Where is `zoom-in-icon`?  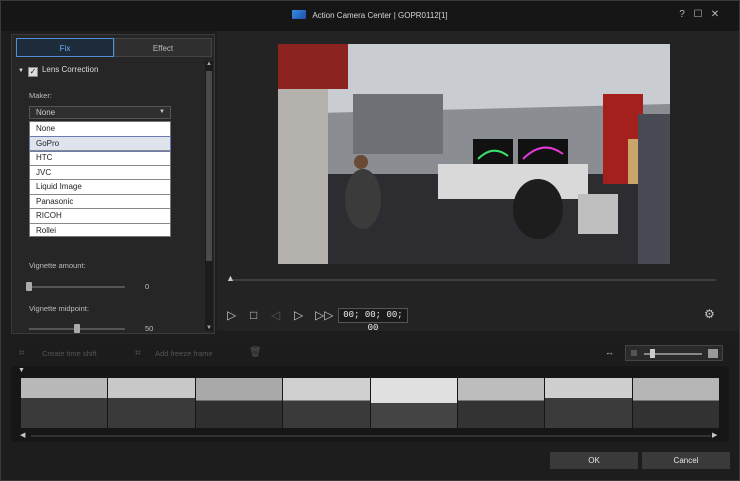 zoom-in-icon is located at coordinates (713, 353).